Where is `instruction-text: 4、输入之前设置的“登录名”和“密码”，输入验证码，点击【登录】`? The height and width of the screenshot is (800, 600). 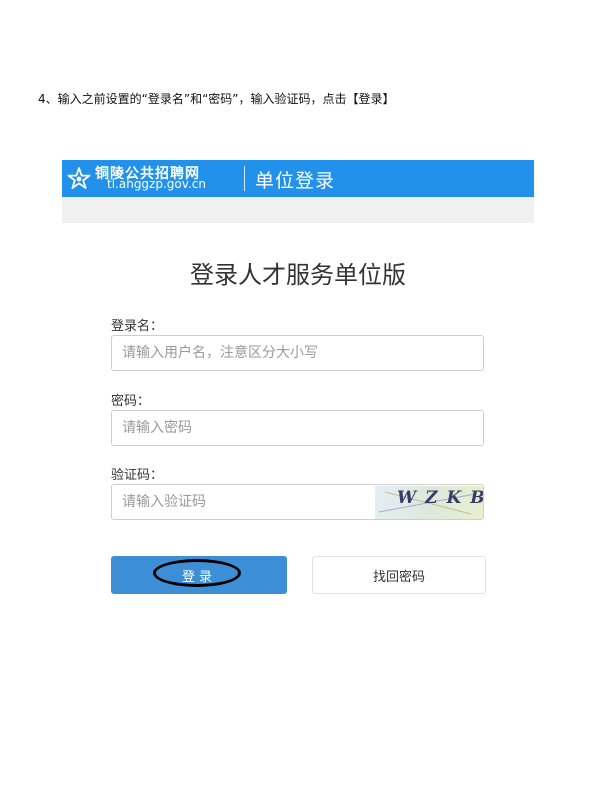 instruction-text: 4、输入之前设置的“登录名”和“密码”，输入验证码，点击【登录】 is located at coordinates (216, 99).